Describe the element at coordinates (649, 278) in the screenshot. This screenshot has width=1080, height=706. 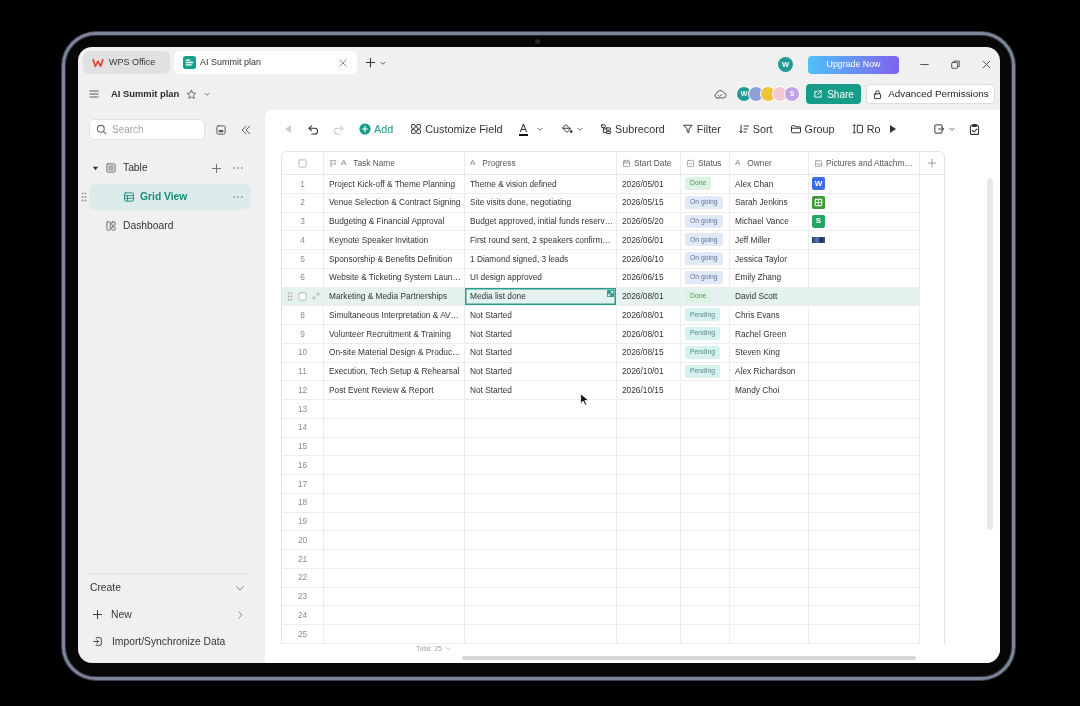
I see `date-cell: 2026/06/15` at that location.